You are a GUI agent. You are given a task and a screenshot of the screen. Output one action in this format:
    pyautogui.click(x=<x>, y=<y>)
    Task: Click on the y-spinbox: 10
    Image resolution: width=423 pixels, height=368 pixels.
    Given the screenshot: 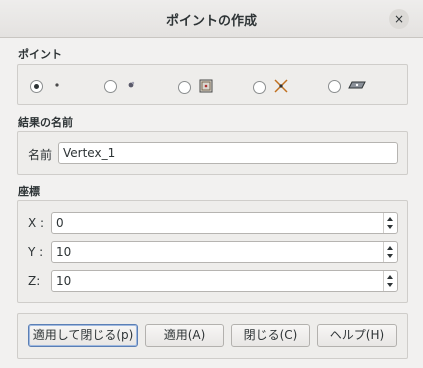 What is the action you would take?
    pyautogui.click(x=224, y=252)
    